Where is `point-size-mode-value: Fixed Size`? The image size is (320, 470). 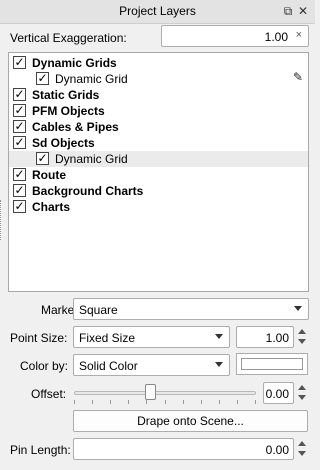 point-size-mode-value: Fixed Size is located at coordinates (107, 338).